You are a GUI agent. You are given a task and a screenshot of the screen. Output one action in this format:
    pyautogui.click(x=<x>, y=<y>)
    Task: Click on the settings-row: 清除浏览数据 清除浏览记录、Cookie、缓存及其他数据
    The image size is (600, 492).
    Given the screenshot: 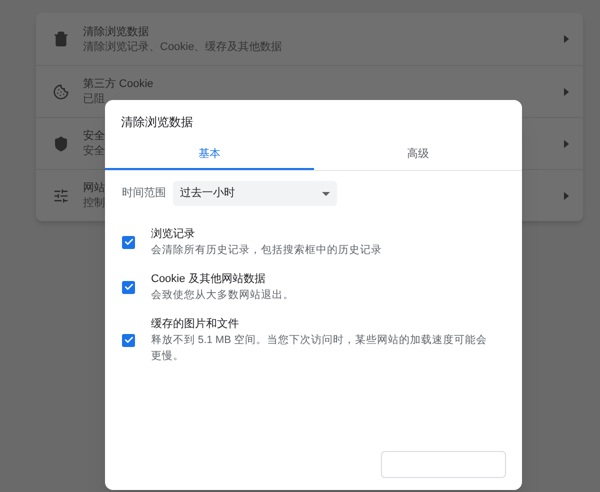 What is the action you would take?
    pyautogui.click(x=309, y=39)
    